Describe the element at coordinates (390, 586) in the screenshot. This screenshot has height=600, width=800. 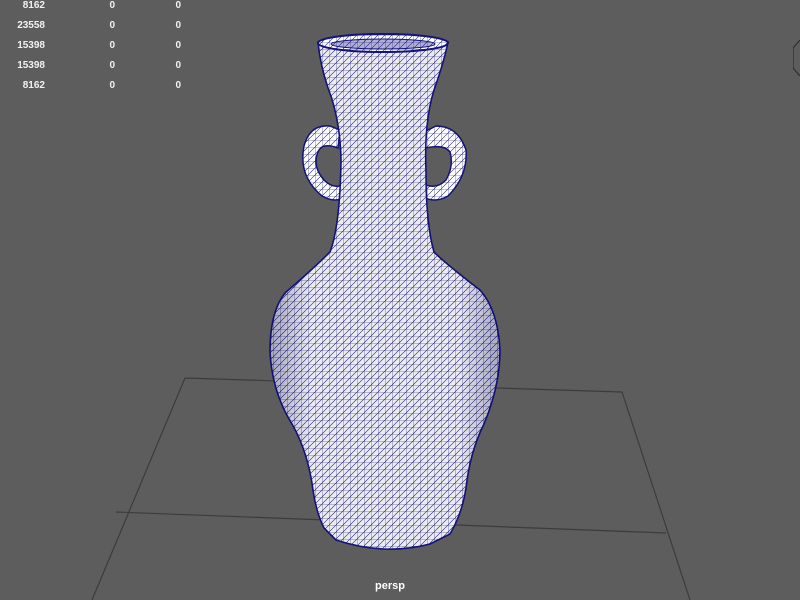
I see `camera-name-label: persp` at that location.